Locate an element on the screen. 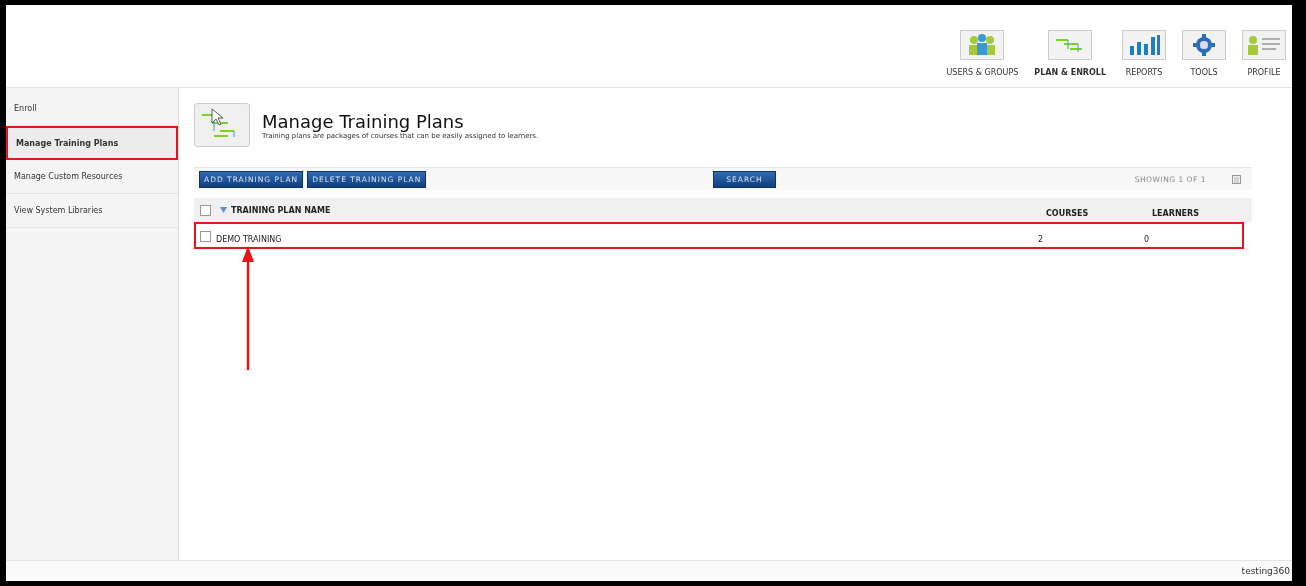 This screenshot has height=586, width=1306. profile-icon is located at coordinates (1264, 45).